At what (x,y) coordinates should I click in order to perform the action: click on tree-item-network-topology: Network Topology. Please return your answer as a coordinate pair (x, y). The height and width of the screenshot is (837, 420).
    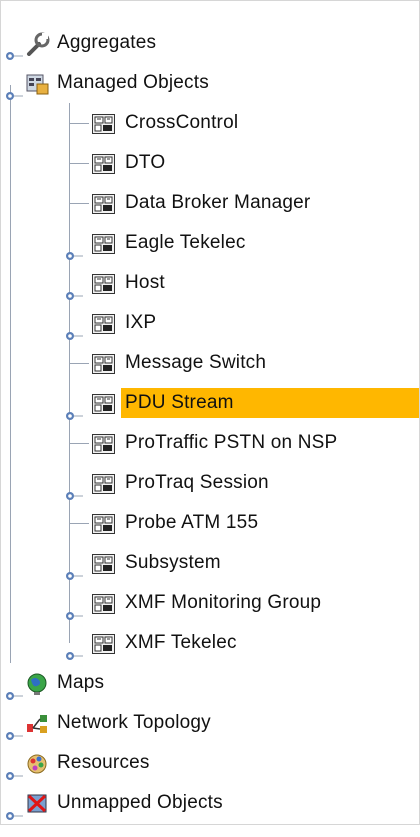
    Looking at the image, I should click on (210, 723).